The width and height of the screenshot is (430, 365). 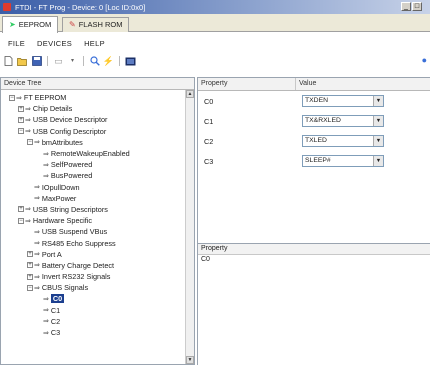 What do you see at coordinates (70, 120) in the screenshot?
I see `tree-item-label: USB Device Descriptor` at bounding box center [70, 120].